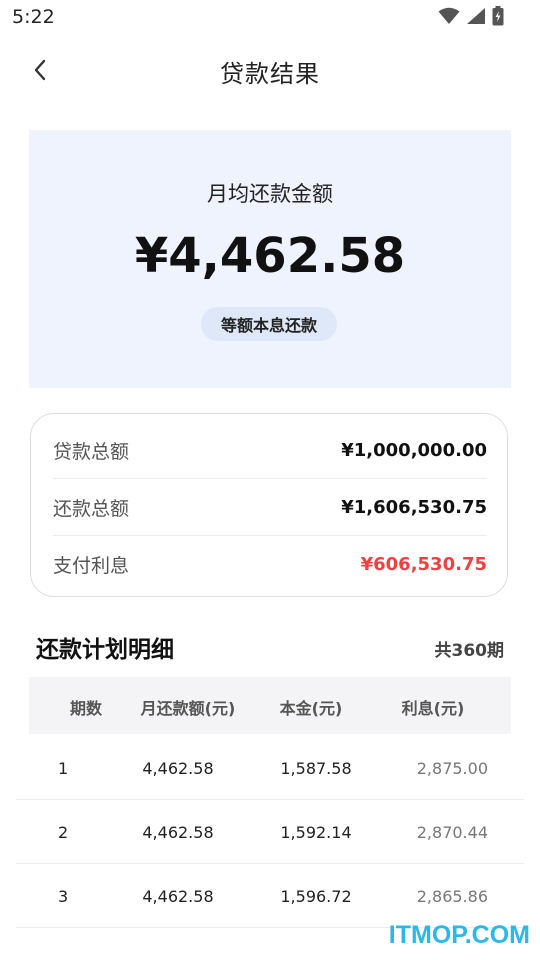 The image size is (540, 960). Describe the element at coordinates (270, 450) in the screenshot. I see `loan-total-row: 贷款总额 ¥1,000,000.00` at that location.